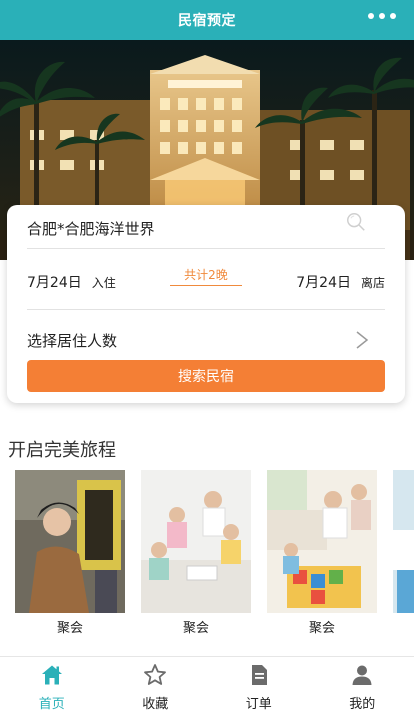 The image size is (414, 715). What do you see at coordinates (362, 675) in the screenshot?
I see `user-icon` at bounding box center [362, 675].